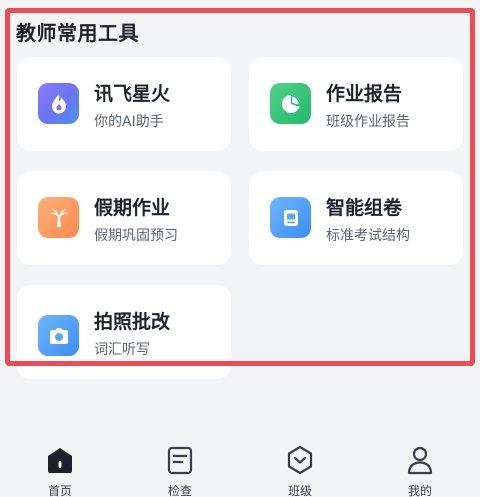 Image resolution: width=480 pixels, height=497 pixels. I want to click on tool-subtitle: 班级作业报告, so click(368, 122).